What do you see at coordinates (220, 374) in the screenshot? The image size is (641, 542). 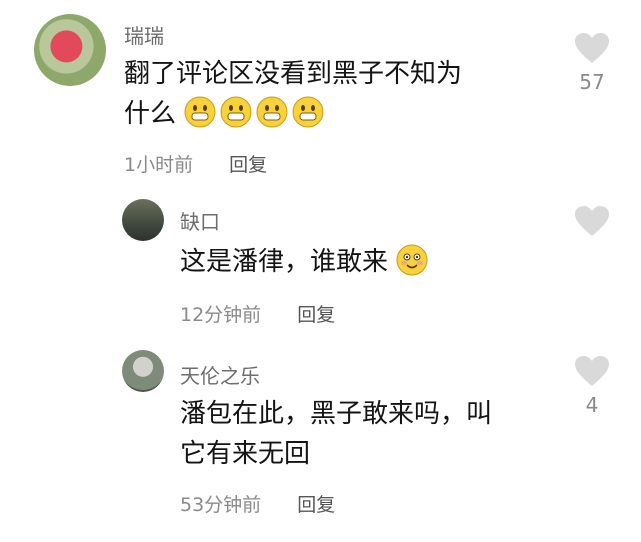 I see `comment-author: 天伦之乐` at bounding box center [220, 374].